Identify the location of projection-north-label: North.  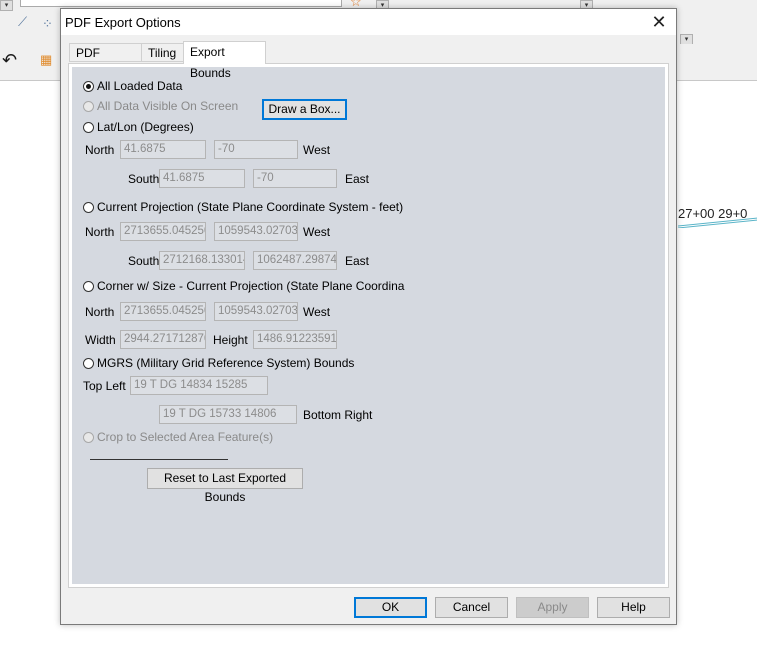
(100, 232).